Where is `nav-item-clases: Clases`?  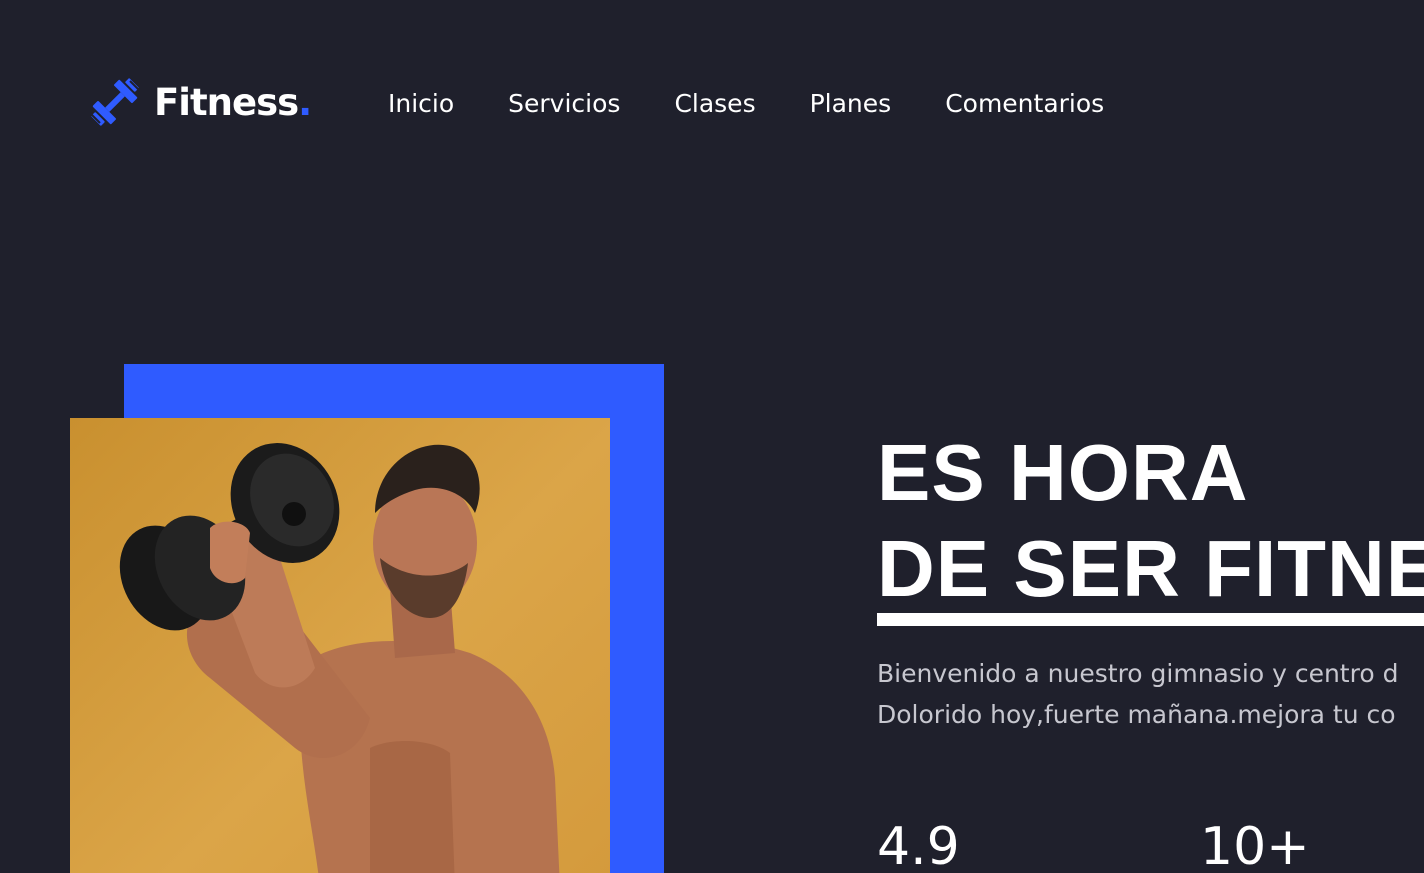 nav-item-clases: Clases is located at coordinates (714, 104).